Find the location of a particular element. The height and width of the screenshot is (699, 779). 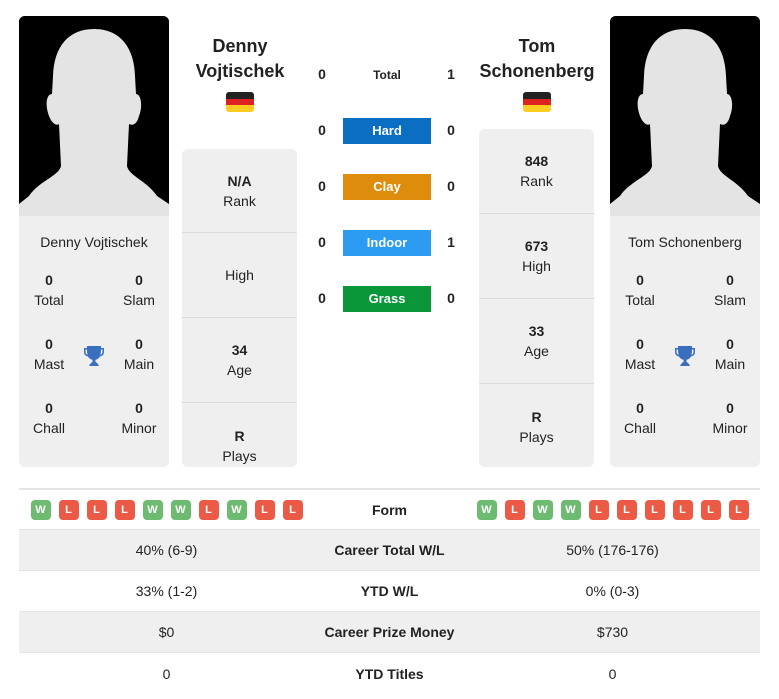

titles-grid-right: 0 Total 0 Slam 0 Mast 0 Main 0 Chall 0 Minor is located at coordinates (685, 366).